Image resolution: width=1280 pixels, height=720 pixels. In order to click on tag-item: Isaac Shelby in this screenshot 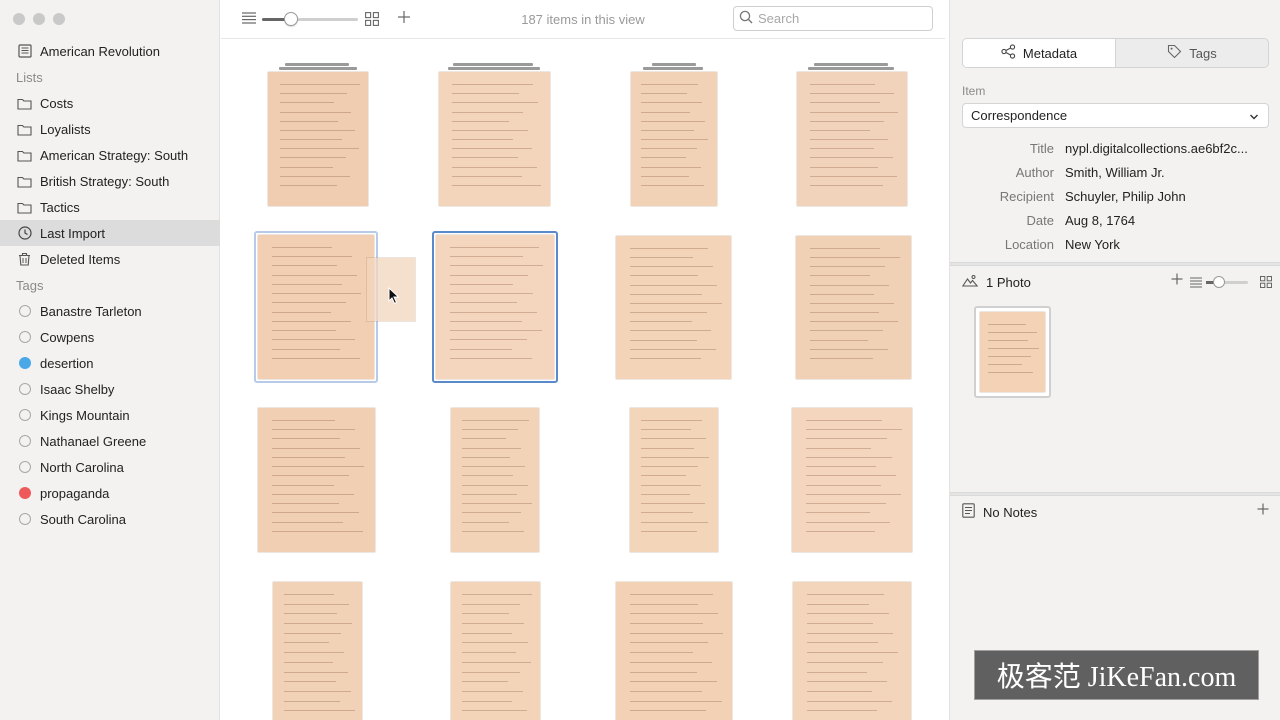, I will do `click(110, 389)`.